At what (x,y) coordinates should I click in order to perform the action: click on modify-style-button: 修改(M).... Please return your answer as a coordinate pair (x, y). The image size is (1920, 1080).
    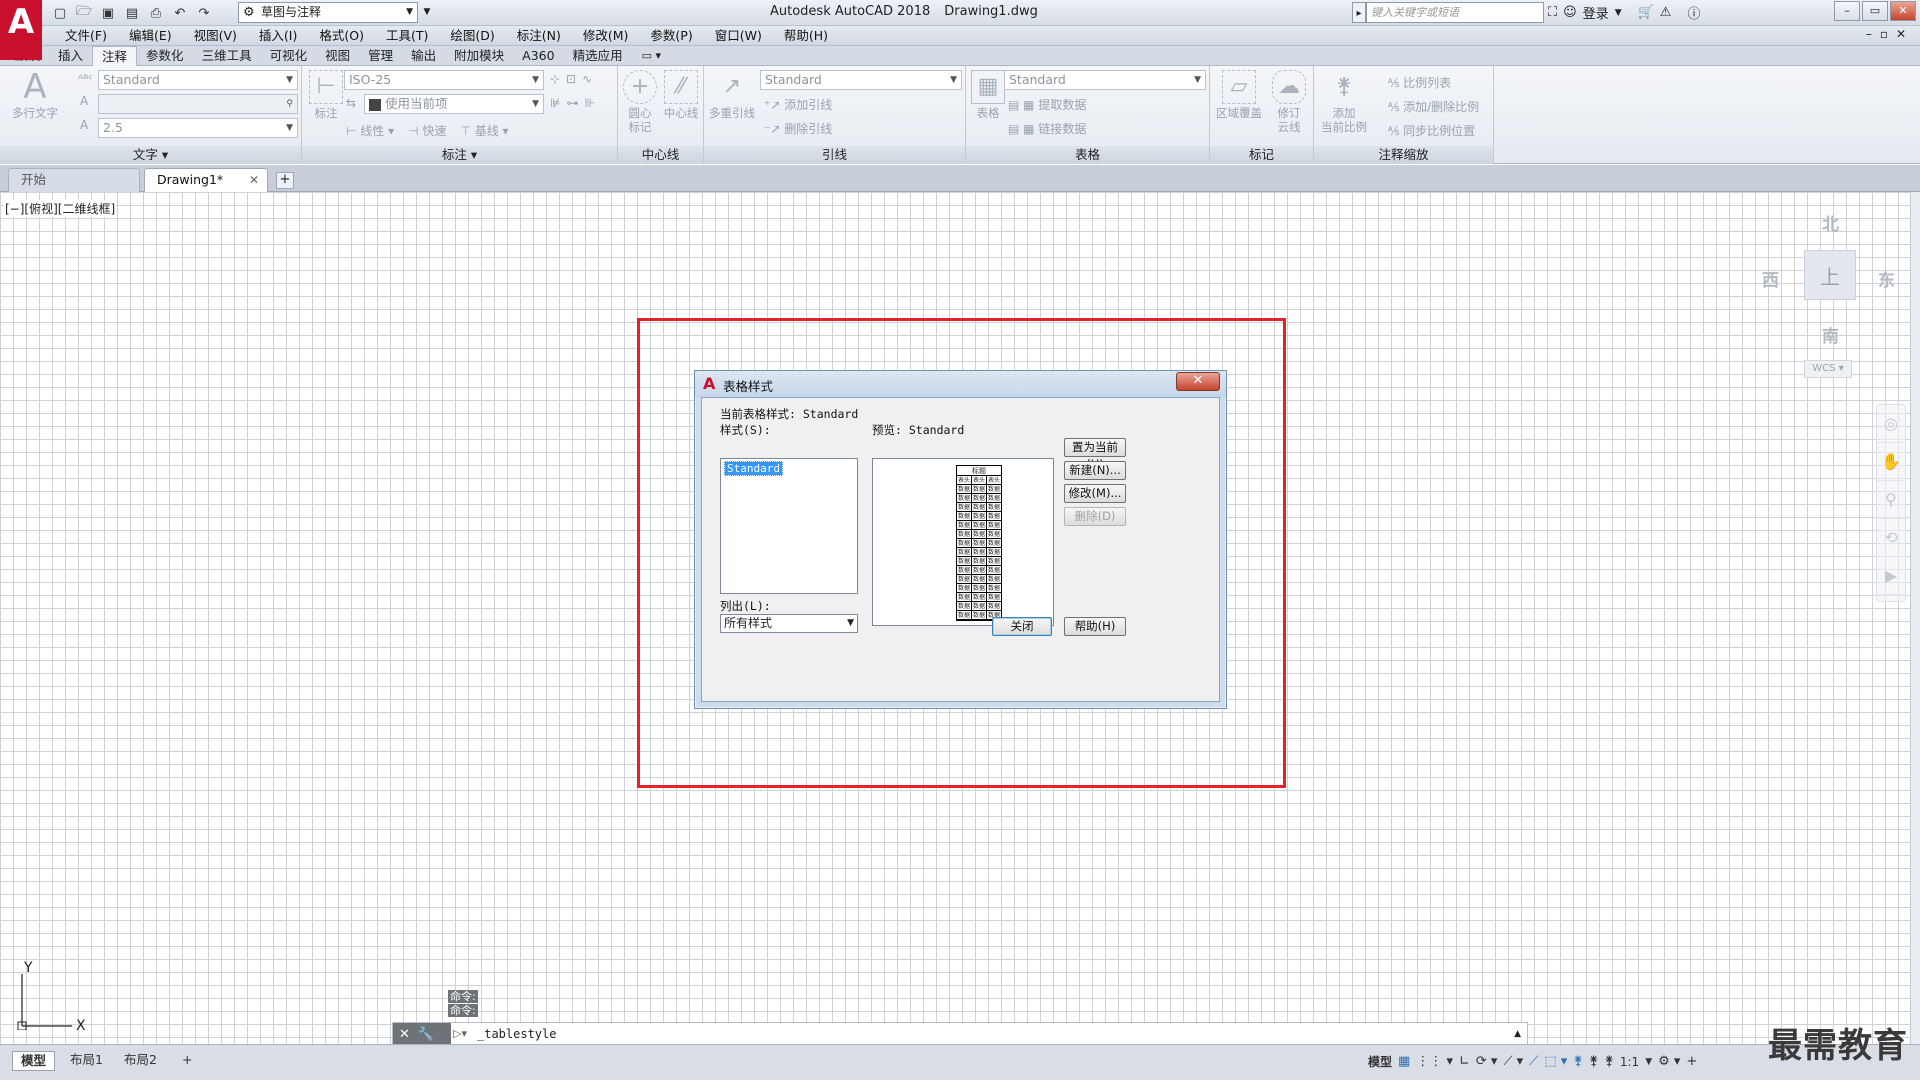
    Looking at the image, I should click on (1095, 493).